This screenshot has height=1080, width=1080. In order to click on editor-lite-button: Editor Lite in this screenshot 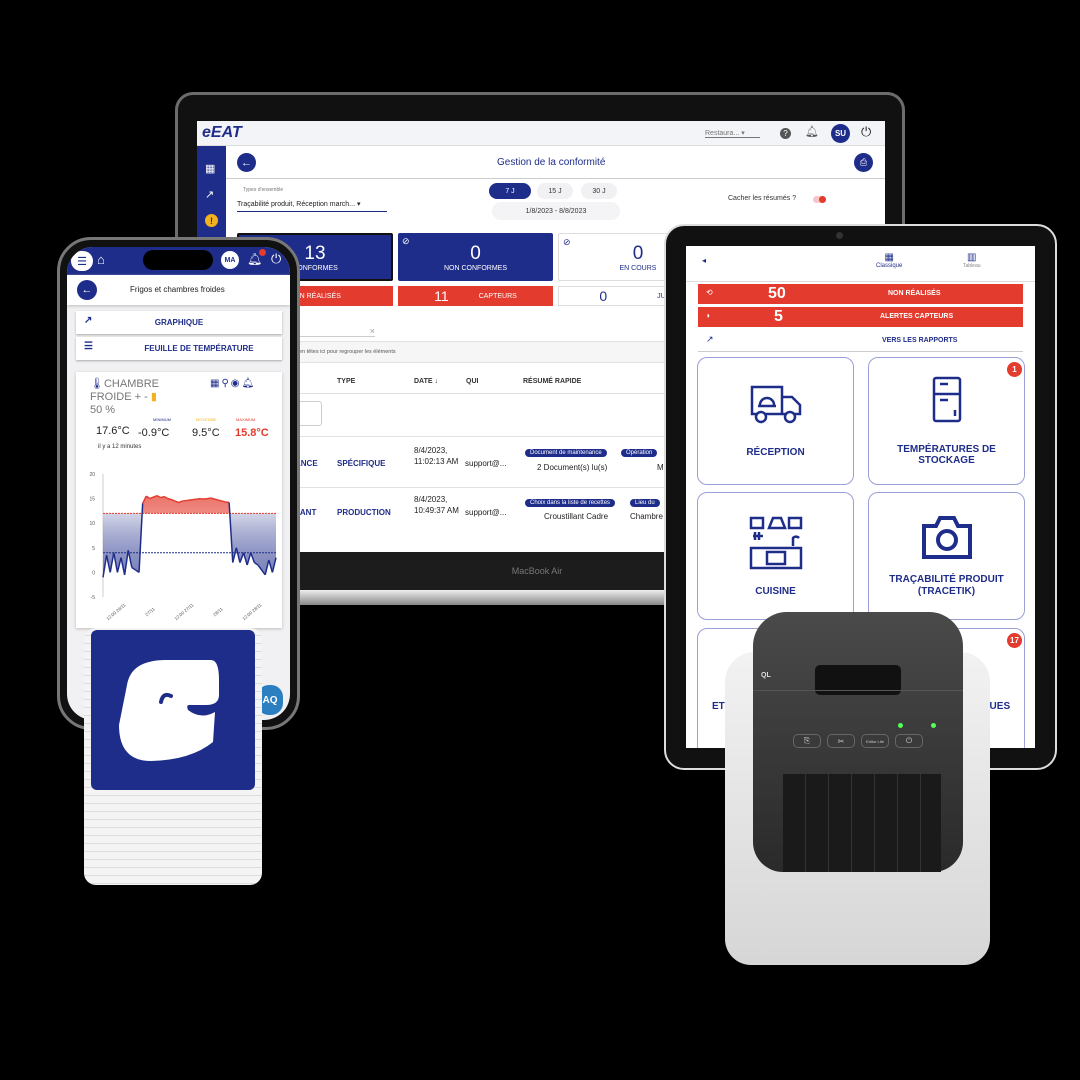, I will do `click(875, 741)`.